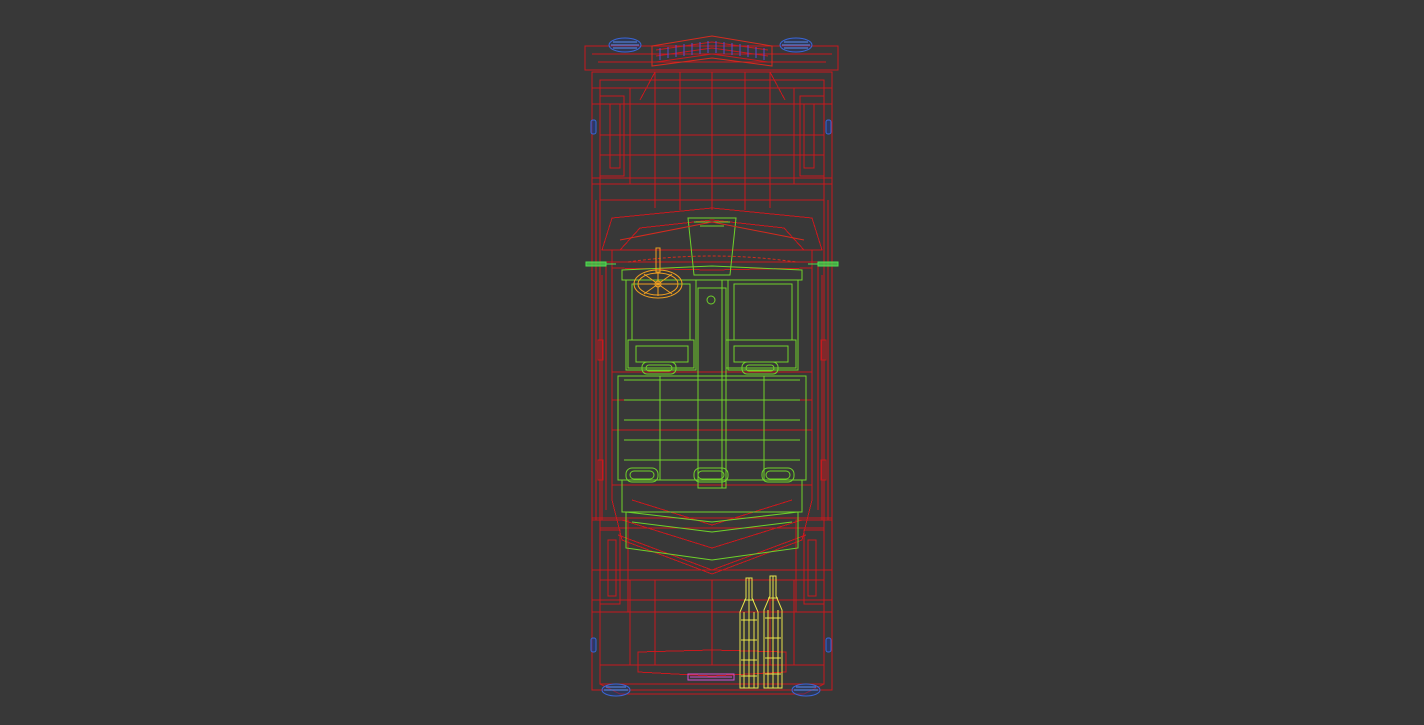 Image resolution: width=1424 pixels, height=725 pixels. What do you see at coordinates (658, 273) in the screenshot?
I see `steering-wheel-wireframe` at bounding box center [658, 273].